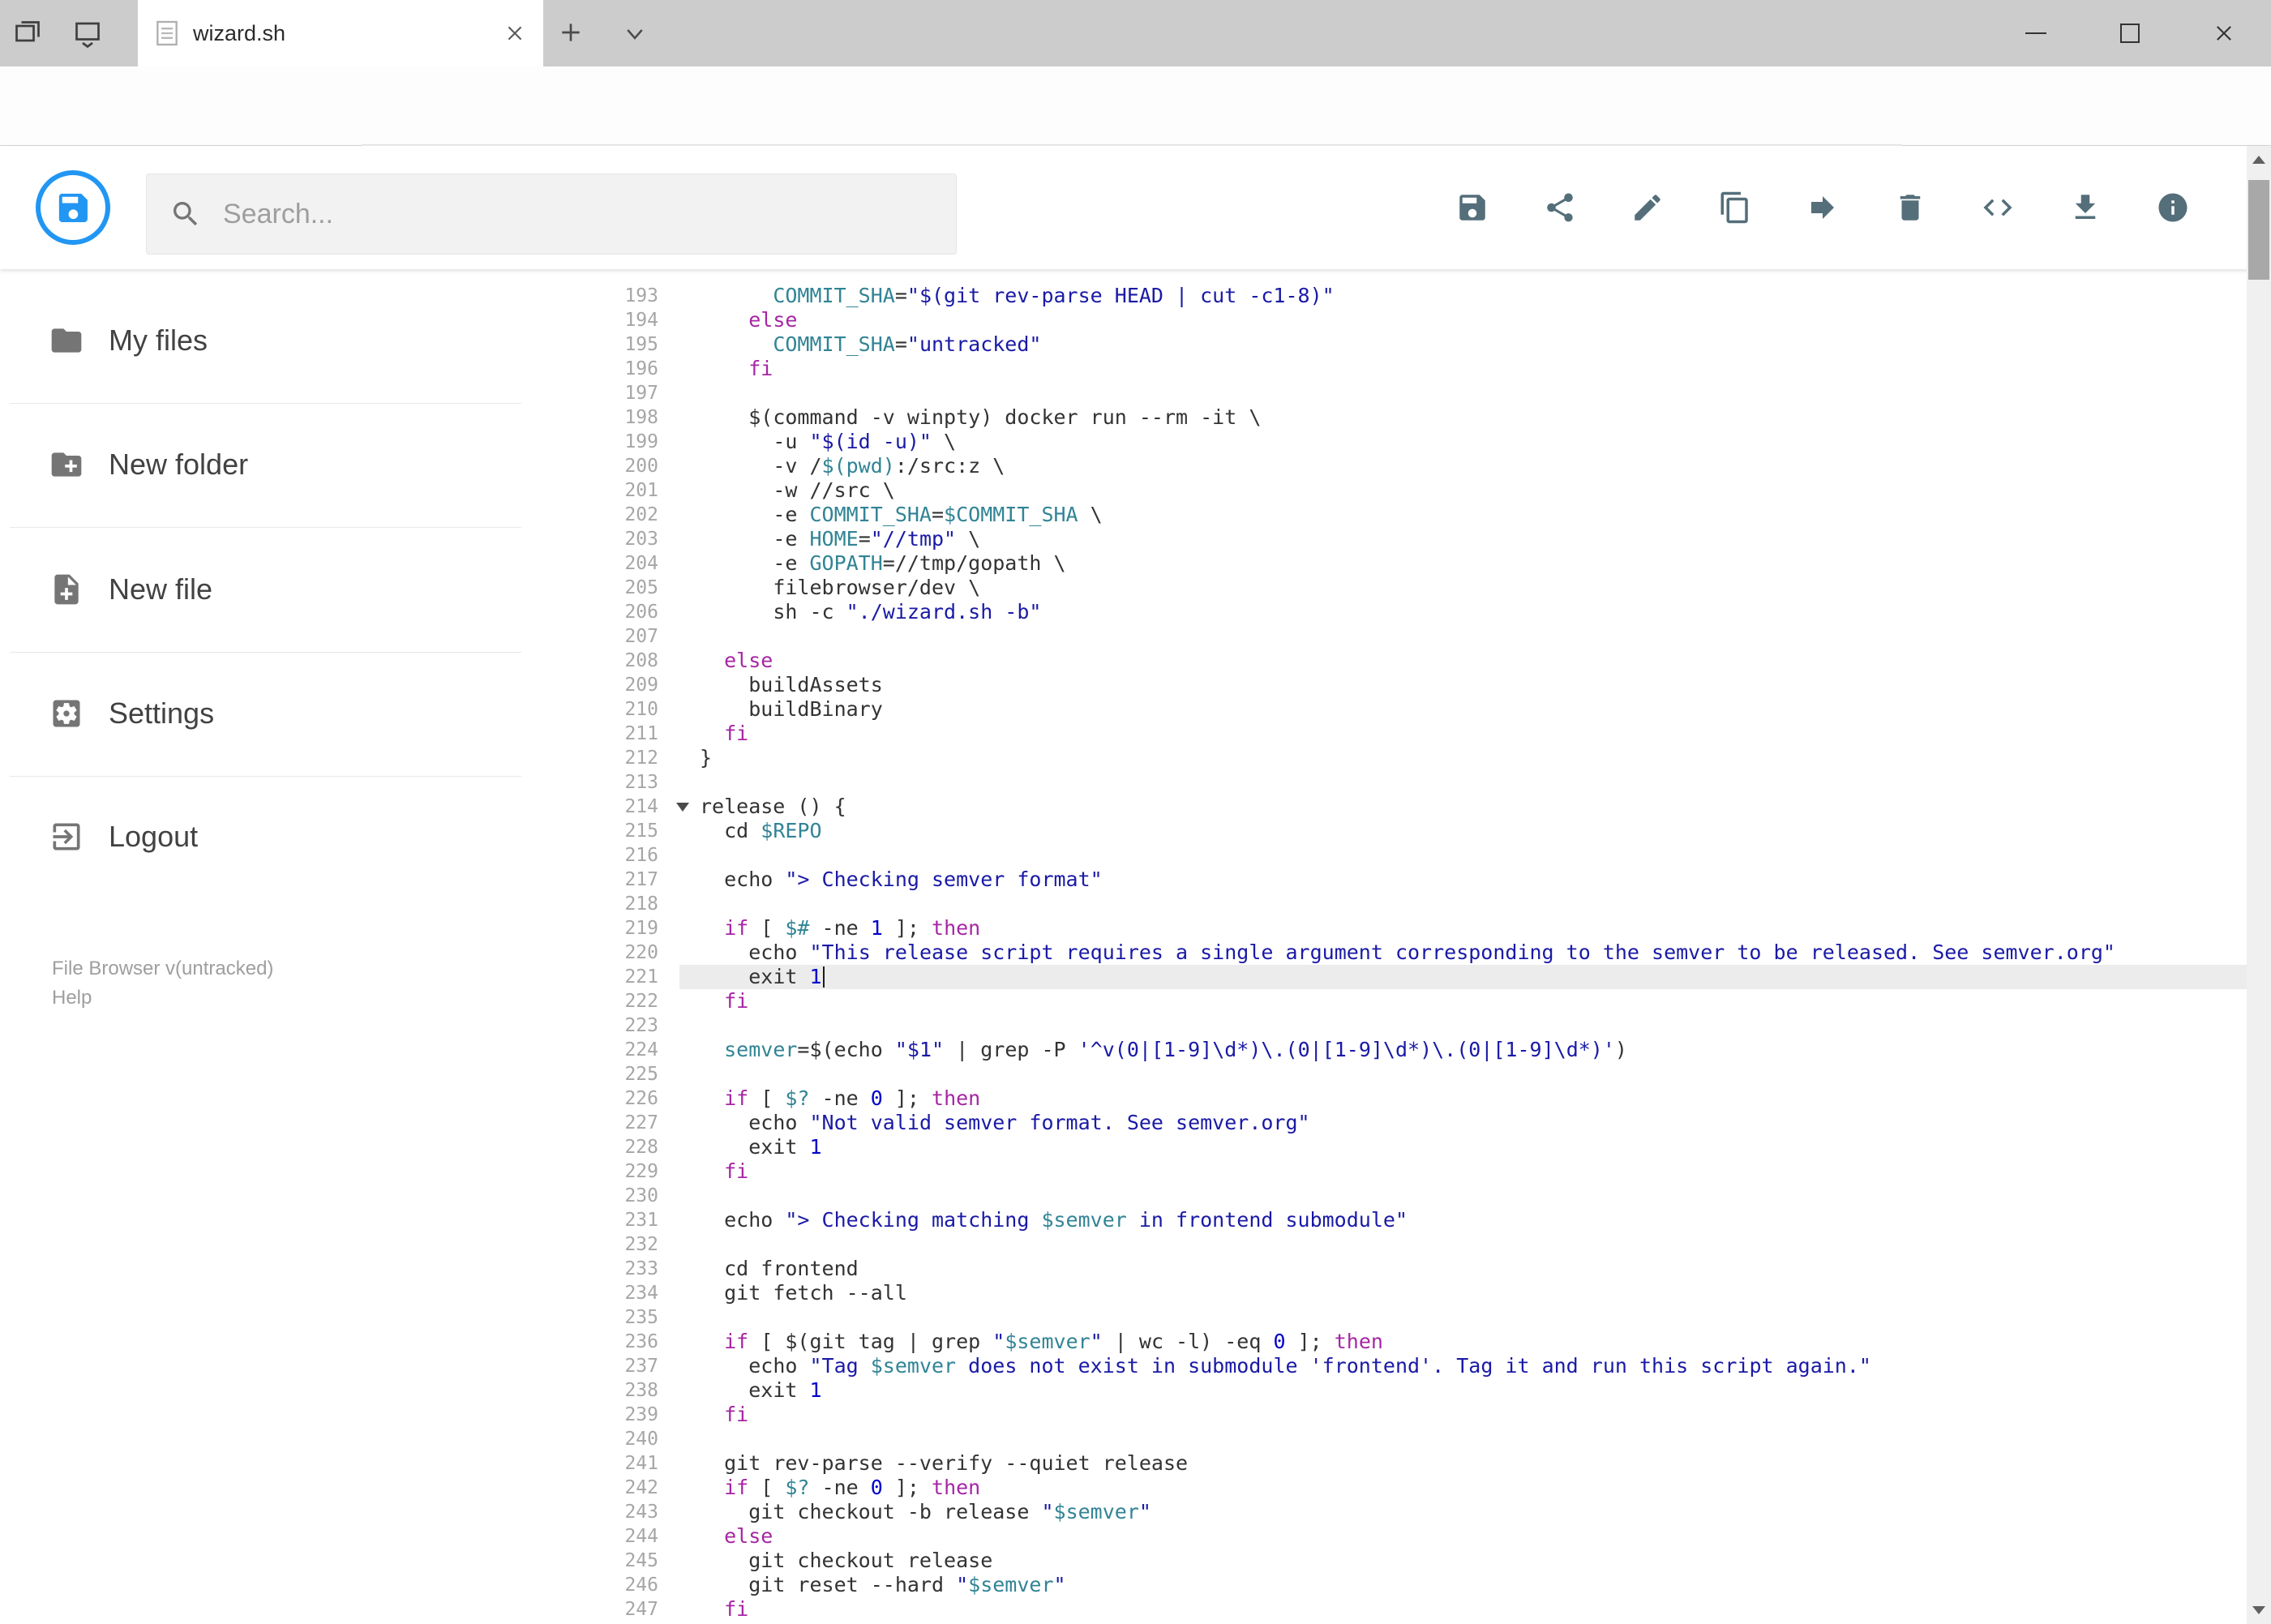  Describe the element at coordinates (163, 998) in the screenshot. I see `help-link: Help` at that location.